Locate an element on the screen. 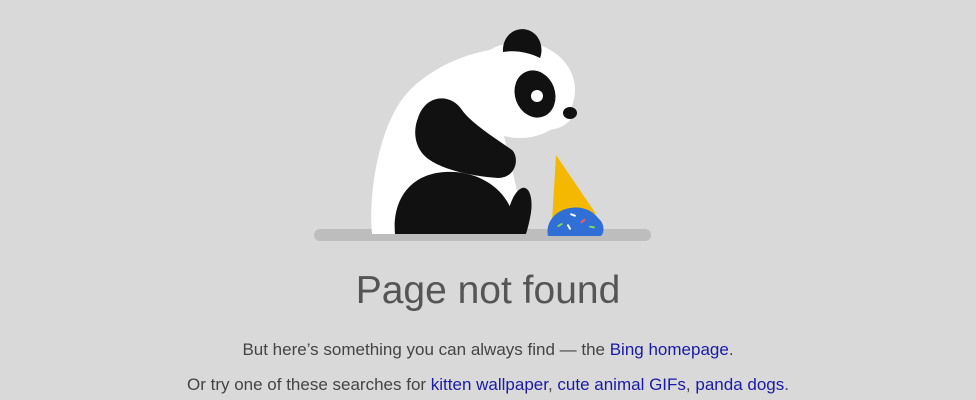 This screenshot has width=976, height=400. bing-homepage-link: Bing homepage is located at coordinates (669, 349).